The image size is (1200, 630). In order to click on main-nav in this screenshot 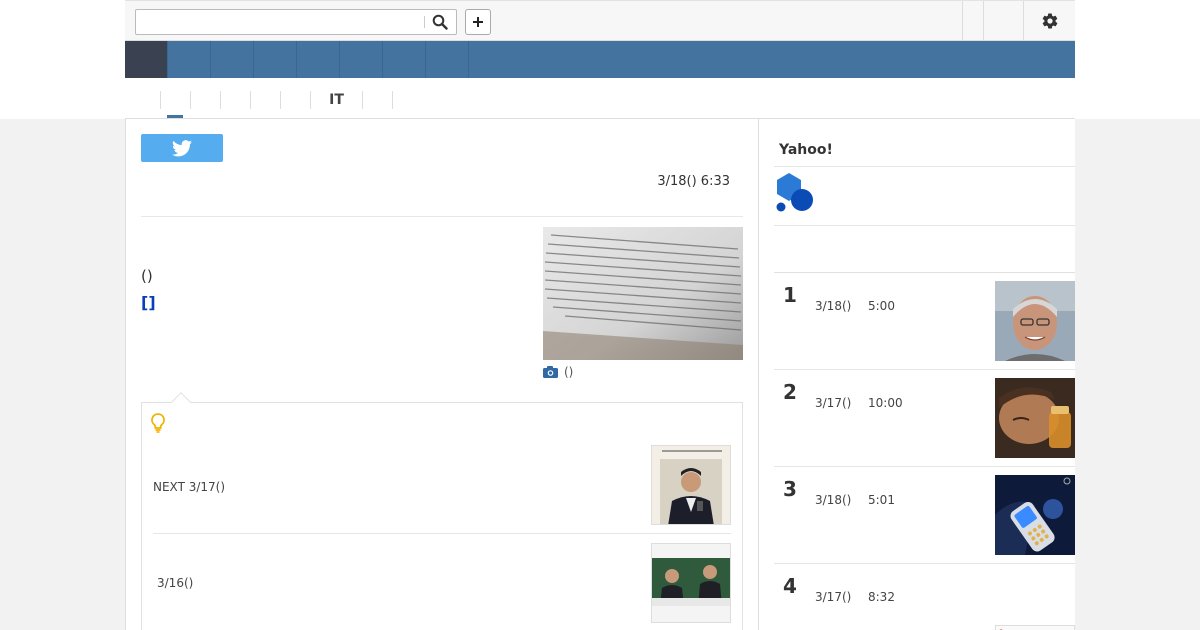, I will do `click(600, 59)`.